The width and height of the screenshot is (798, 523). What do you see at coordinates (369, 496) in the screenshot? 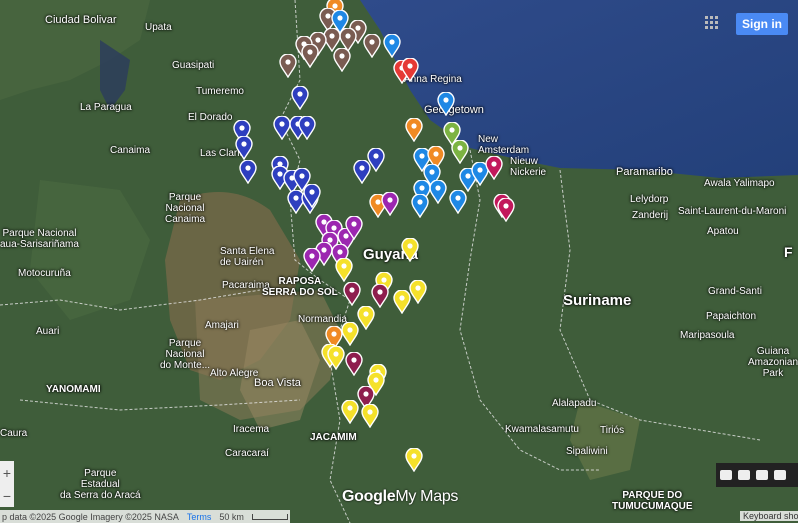
I see `logo-google-text: Google` at bounding box center [369, 496].